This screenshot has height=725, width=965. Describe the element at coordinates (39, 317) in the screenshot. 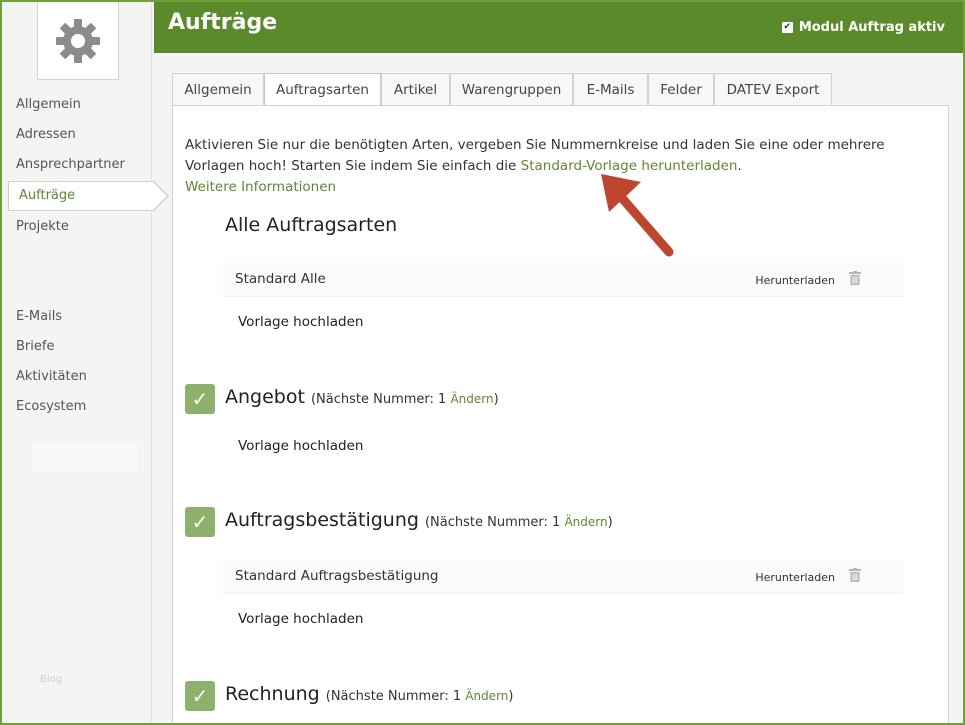

I see `sidebar-item-emails: E-Mails` at that location.